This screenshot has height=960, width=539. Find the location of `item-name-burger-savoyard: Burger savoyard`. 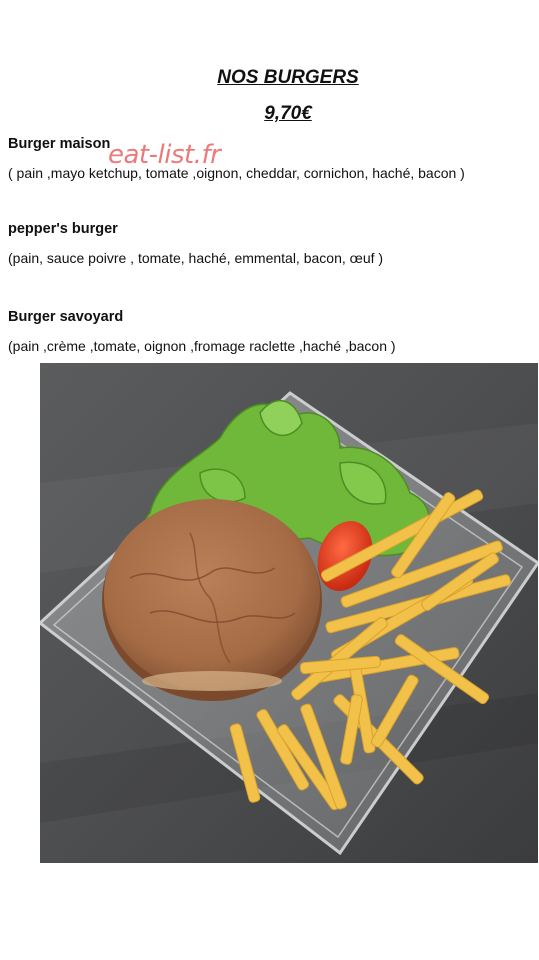

item-name-burger-savoyard: Burger savoyard is located at coordinates (66, 317).